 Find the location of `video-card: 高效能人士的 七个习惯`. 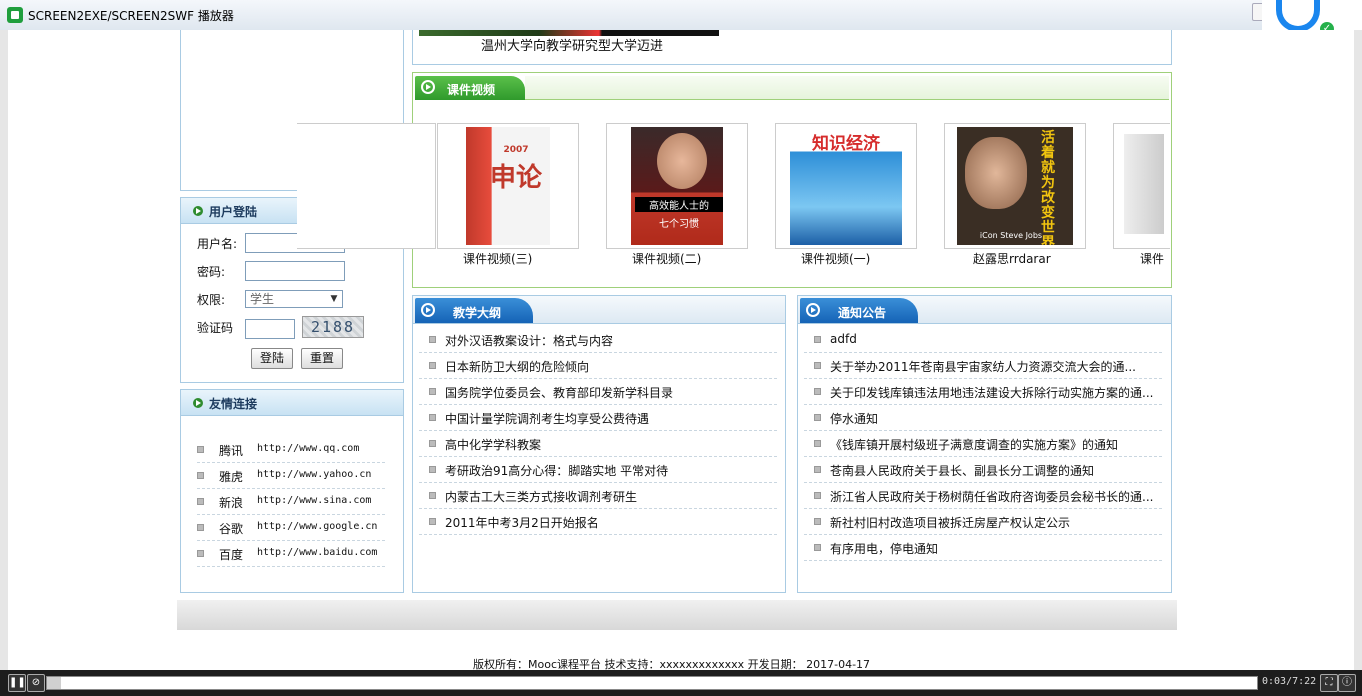

video-card: 高效能人士的 七个习惯 is located at coordinates (677, 186).